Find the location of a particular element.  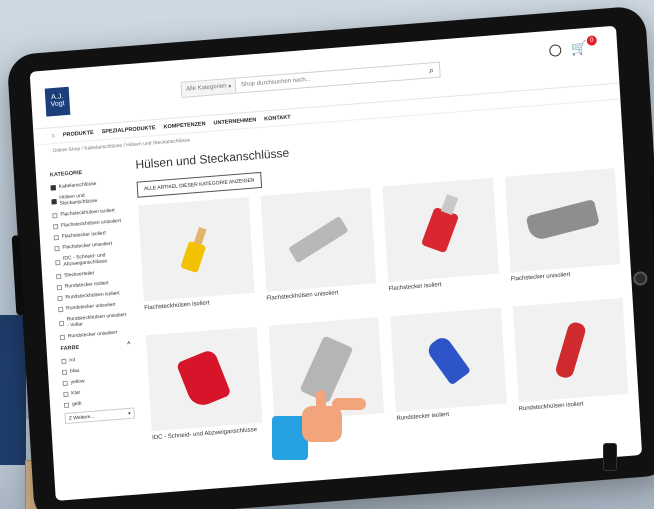

category-filter-label: Flachstecker isoliert is located at coordinates (83, 235).